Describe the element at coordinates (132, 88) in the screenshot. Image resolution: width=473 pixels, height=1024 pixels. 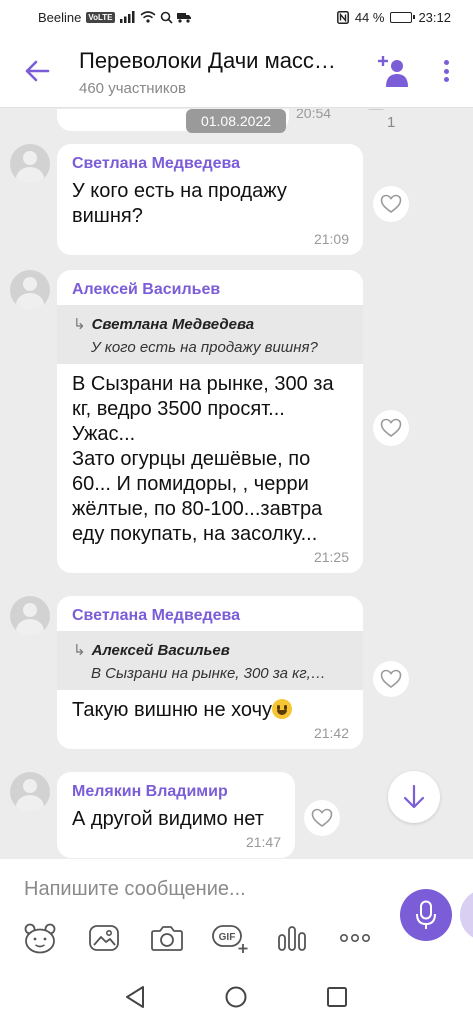
I see `member-count: 460 участников` at that location.